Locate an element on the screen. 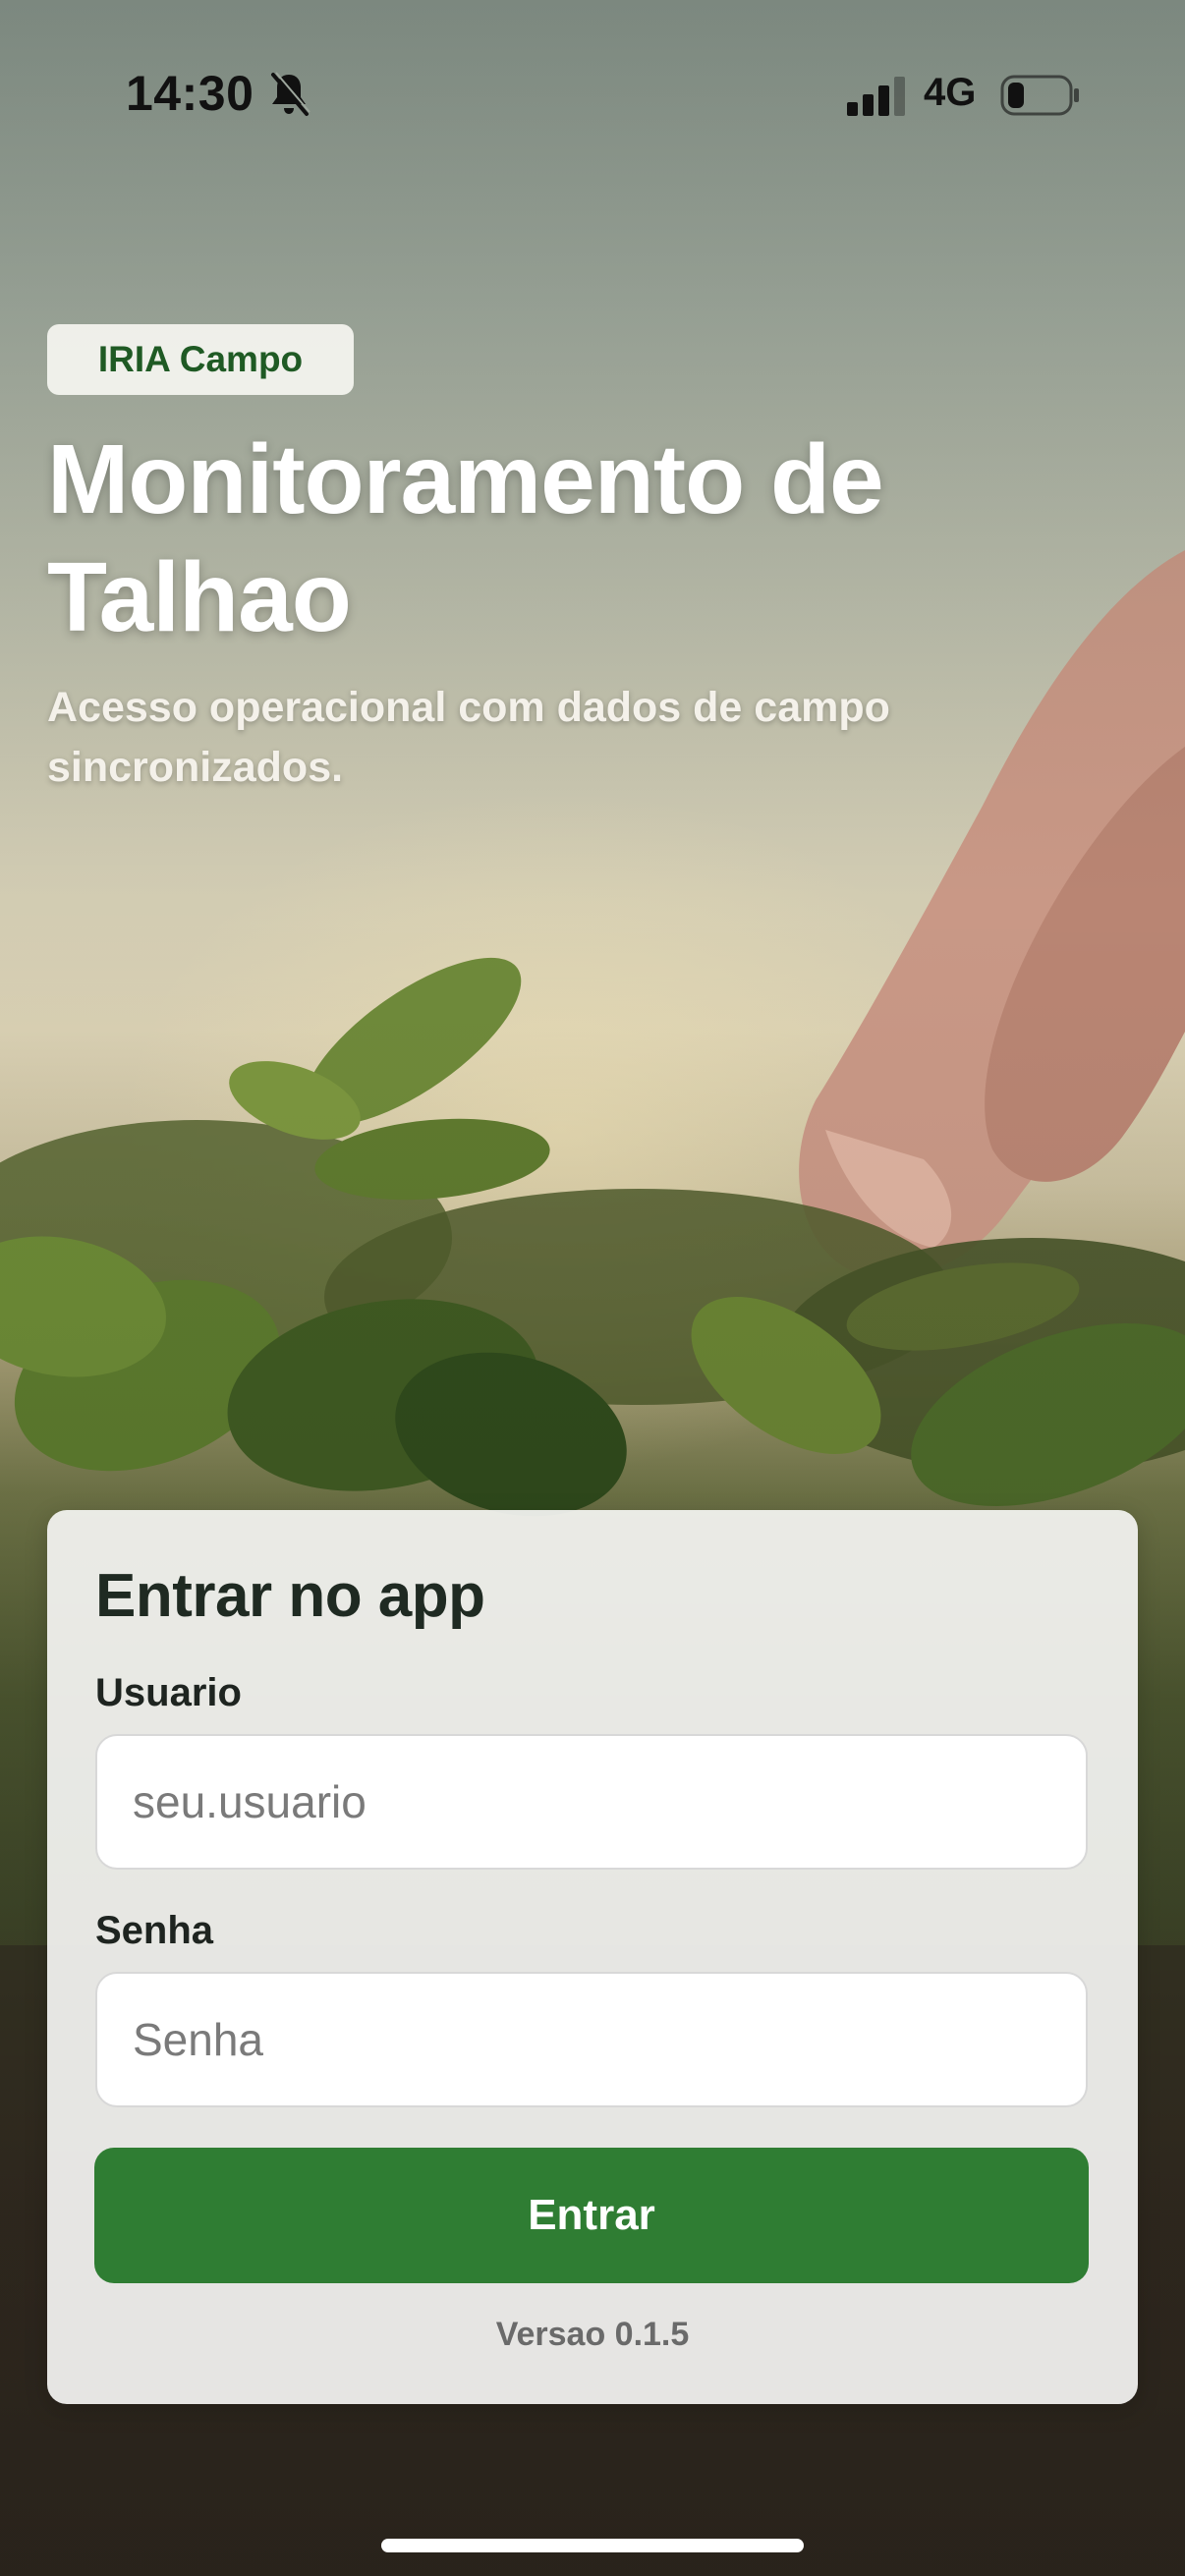 This screenshot has width=1185, height=2576. username-label: Usuario is located at coordinates (168, 1692).